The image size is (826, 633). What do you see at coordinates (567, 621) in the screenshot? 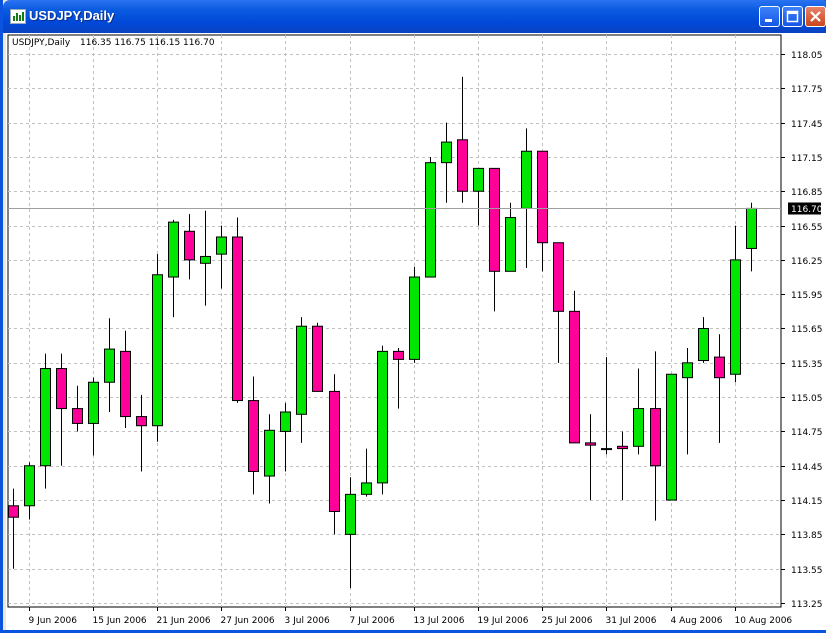
I see `x-tick-label: 25 Jul 2006` at bounding box center [567, 621].